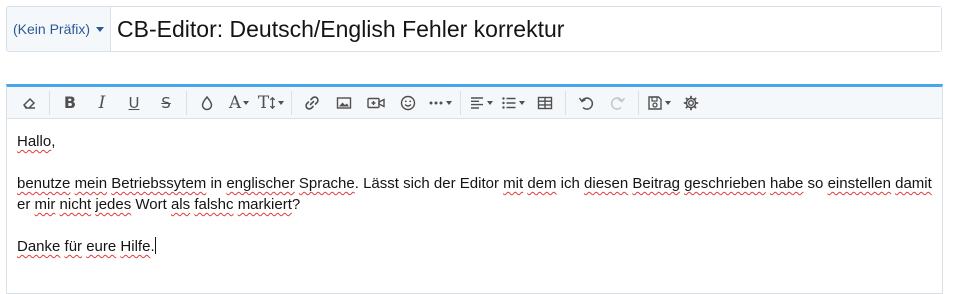 The height and width of the screenshot is (294, 960). Describe the element at coordinates (725, 183) in the screenshot. I see `word: geschrieben` at that location.